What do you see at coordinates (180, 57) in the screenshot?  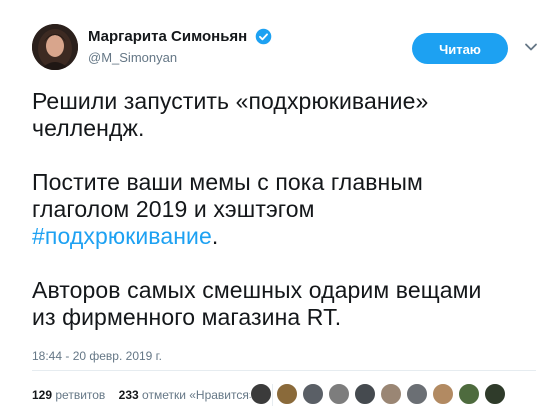 I see `author-handle: @M_Simonyan` at bounding box center [180, 57].